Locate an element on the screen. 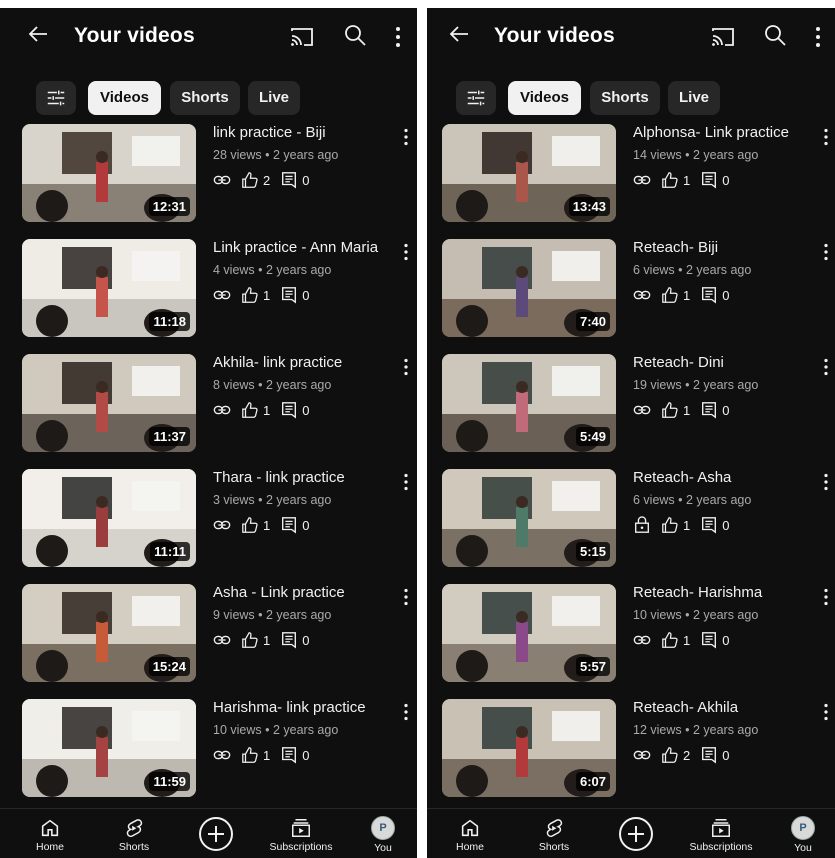 The image size is (835, 858). video-title: Harishma- link practice is located at coordinates (289, 707).